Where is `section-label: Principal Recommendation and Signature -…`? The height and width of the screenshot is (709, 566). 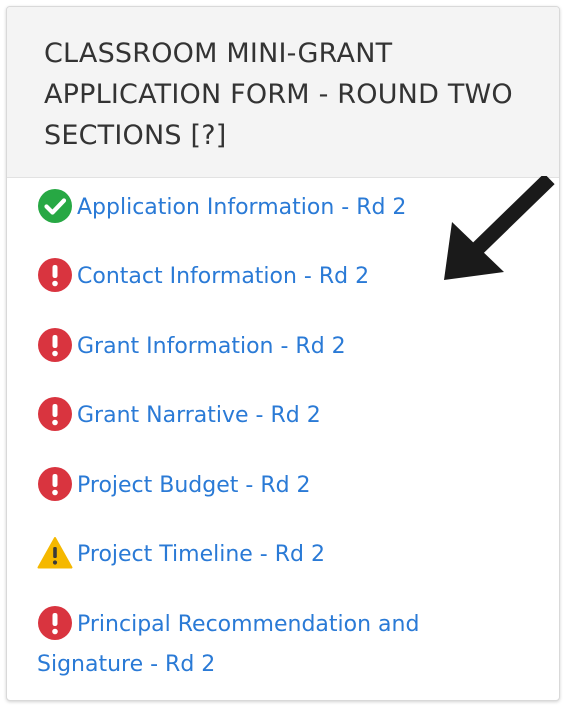
section-label: Principal Recommendation and Signature -… is located at coordinates (228, 644).